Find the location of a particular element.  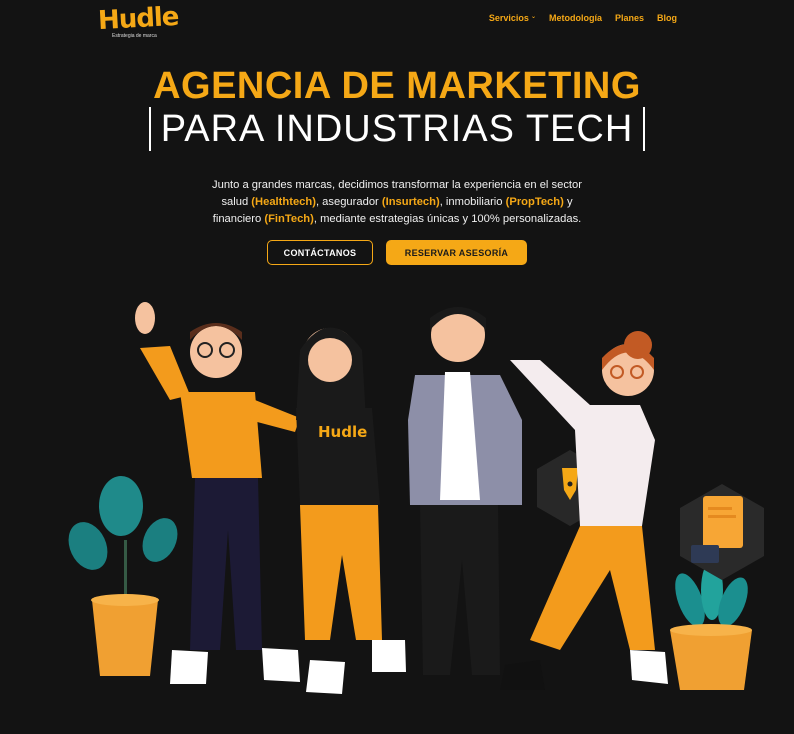

hero-title-line2: PARA INDUSTRIAS TECH is located at coordinates (397, 129).